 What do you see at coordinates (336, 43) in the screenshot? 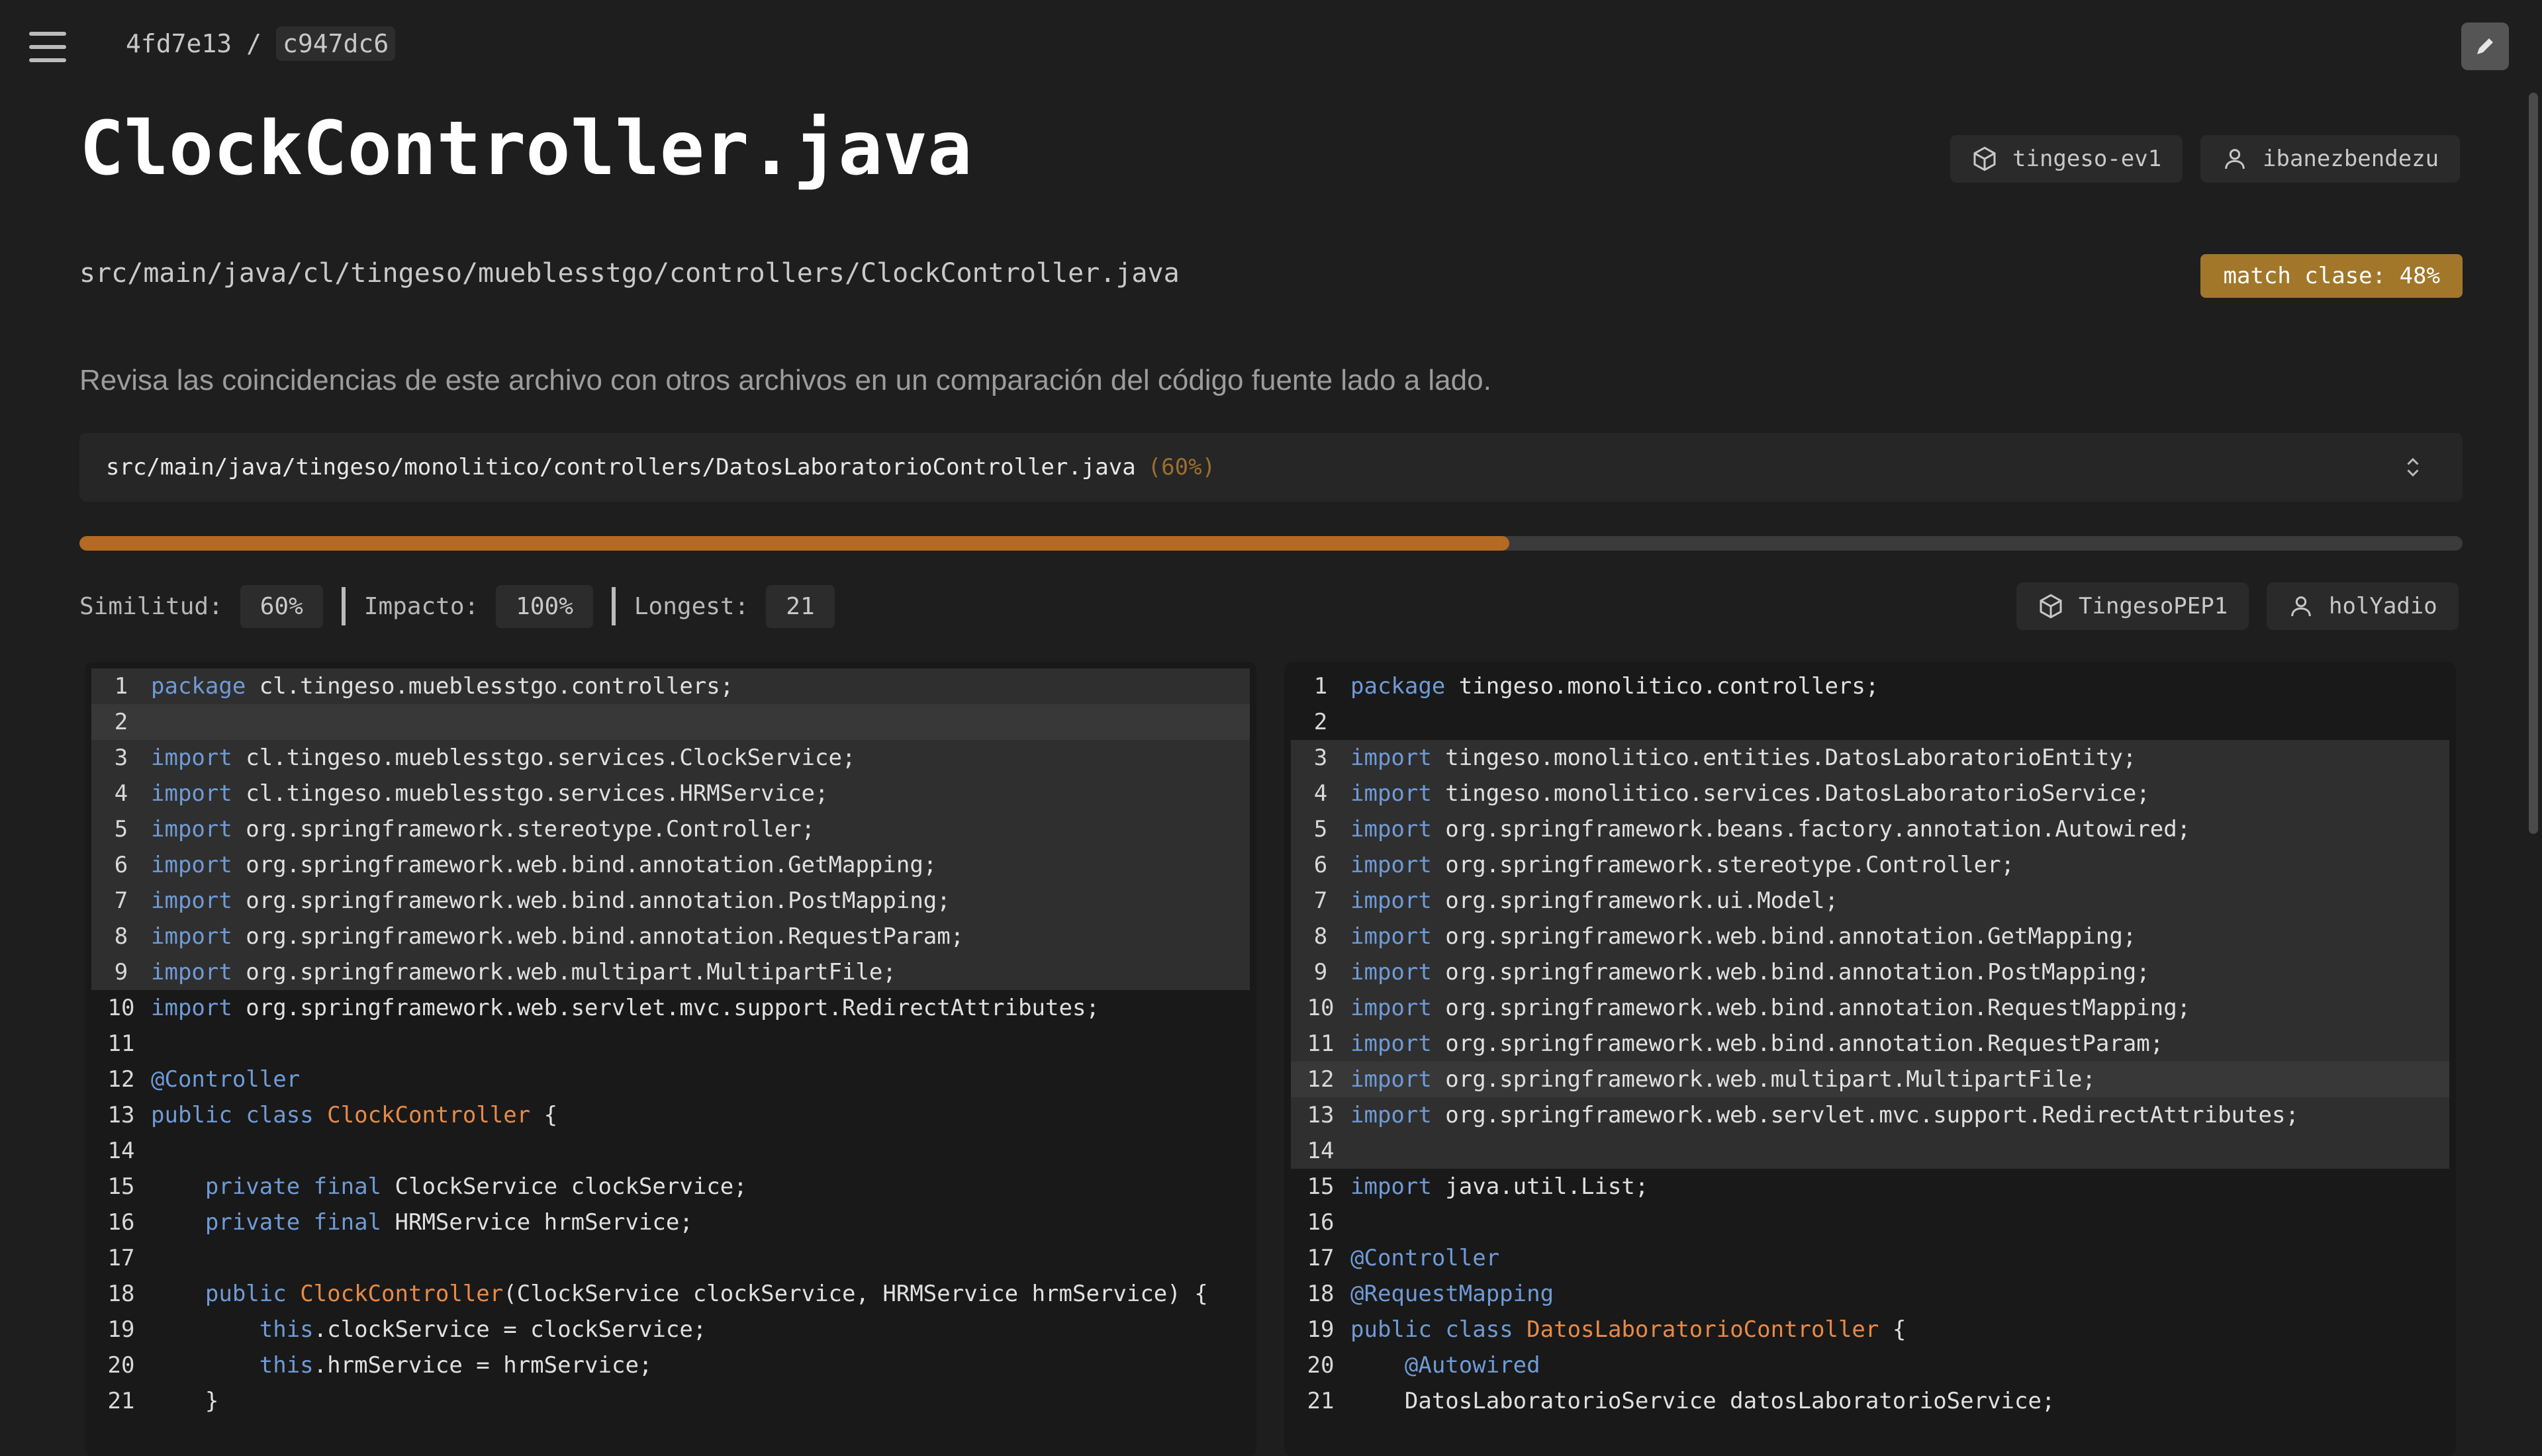
I see `breadcrumb-commit-b: c947dc6` at bounding box center [336, 43].